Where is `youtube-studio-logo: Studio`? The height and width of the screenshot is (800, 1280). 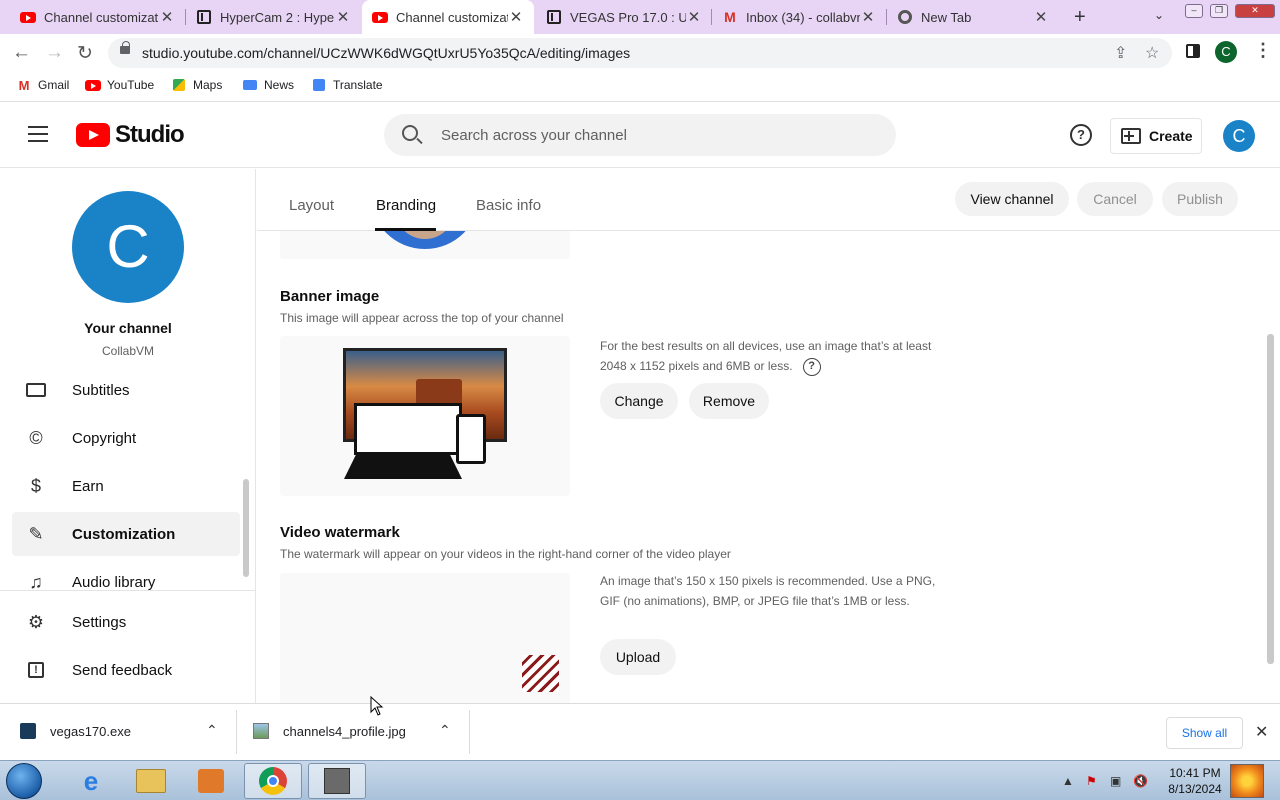
youtube-studio-logo: Studio is located at coordinates (130, 135).